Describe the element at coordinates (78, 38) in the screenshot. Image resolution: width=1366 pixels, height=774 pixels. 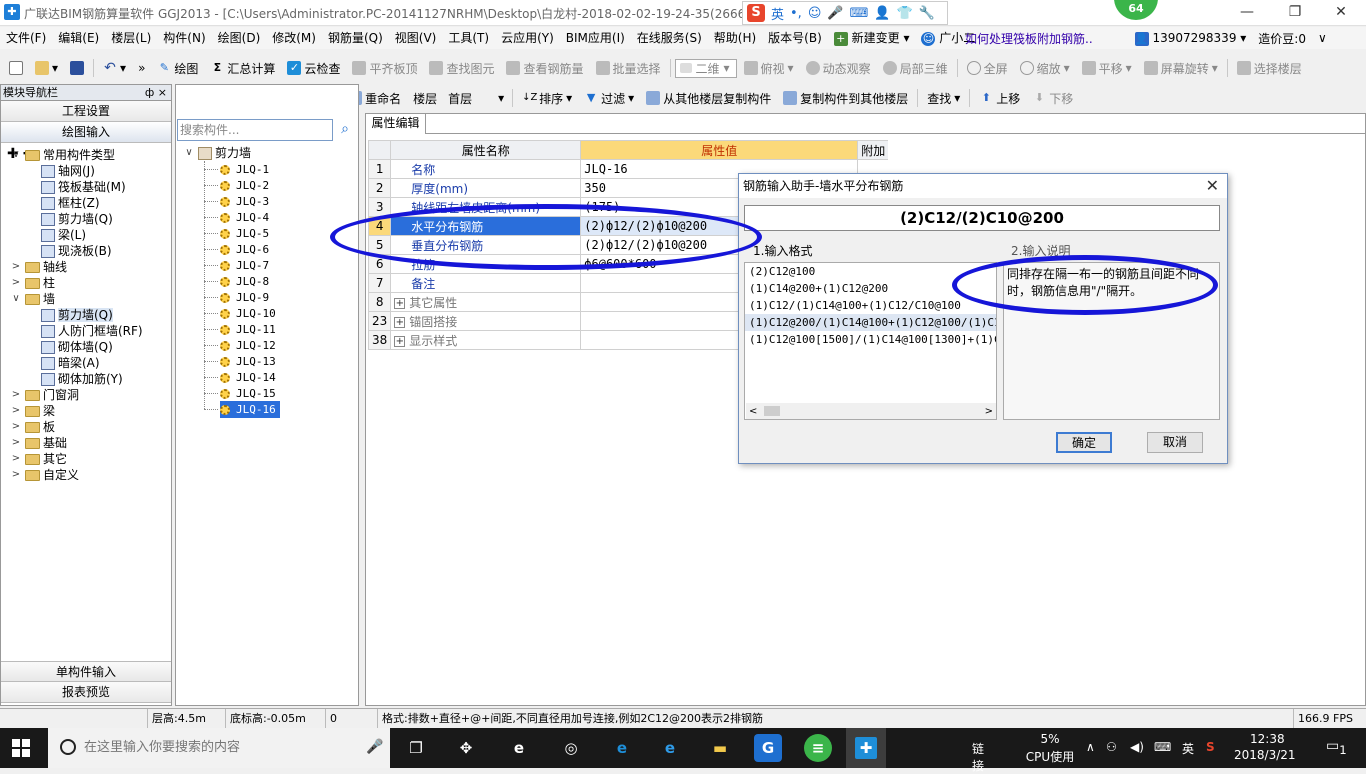
I see `menu-edit: 编辑(E)` at that location.